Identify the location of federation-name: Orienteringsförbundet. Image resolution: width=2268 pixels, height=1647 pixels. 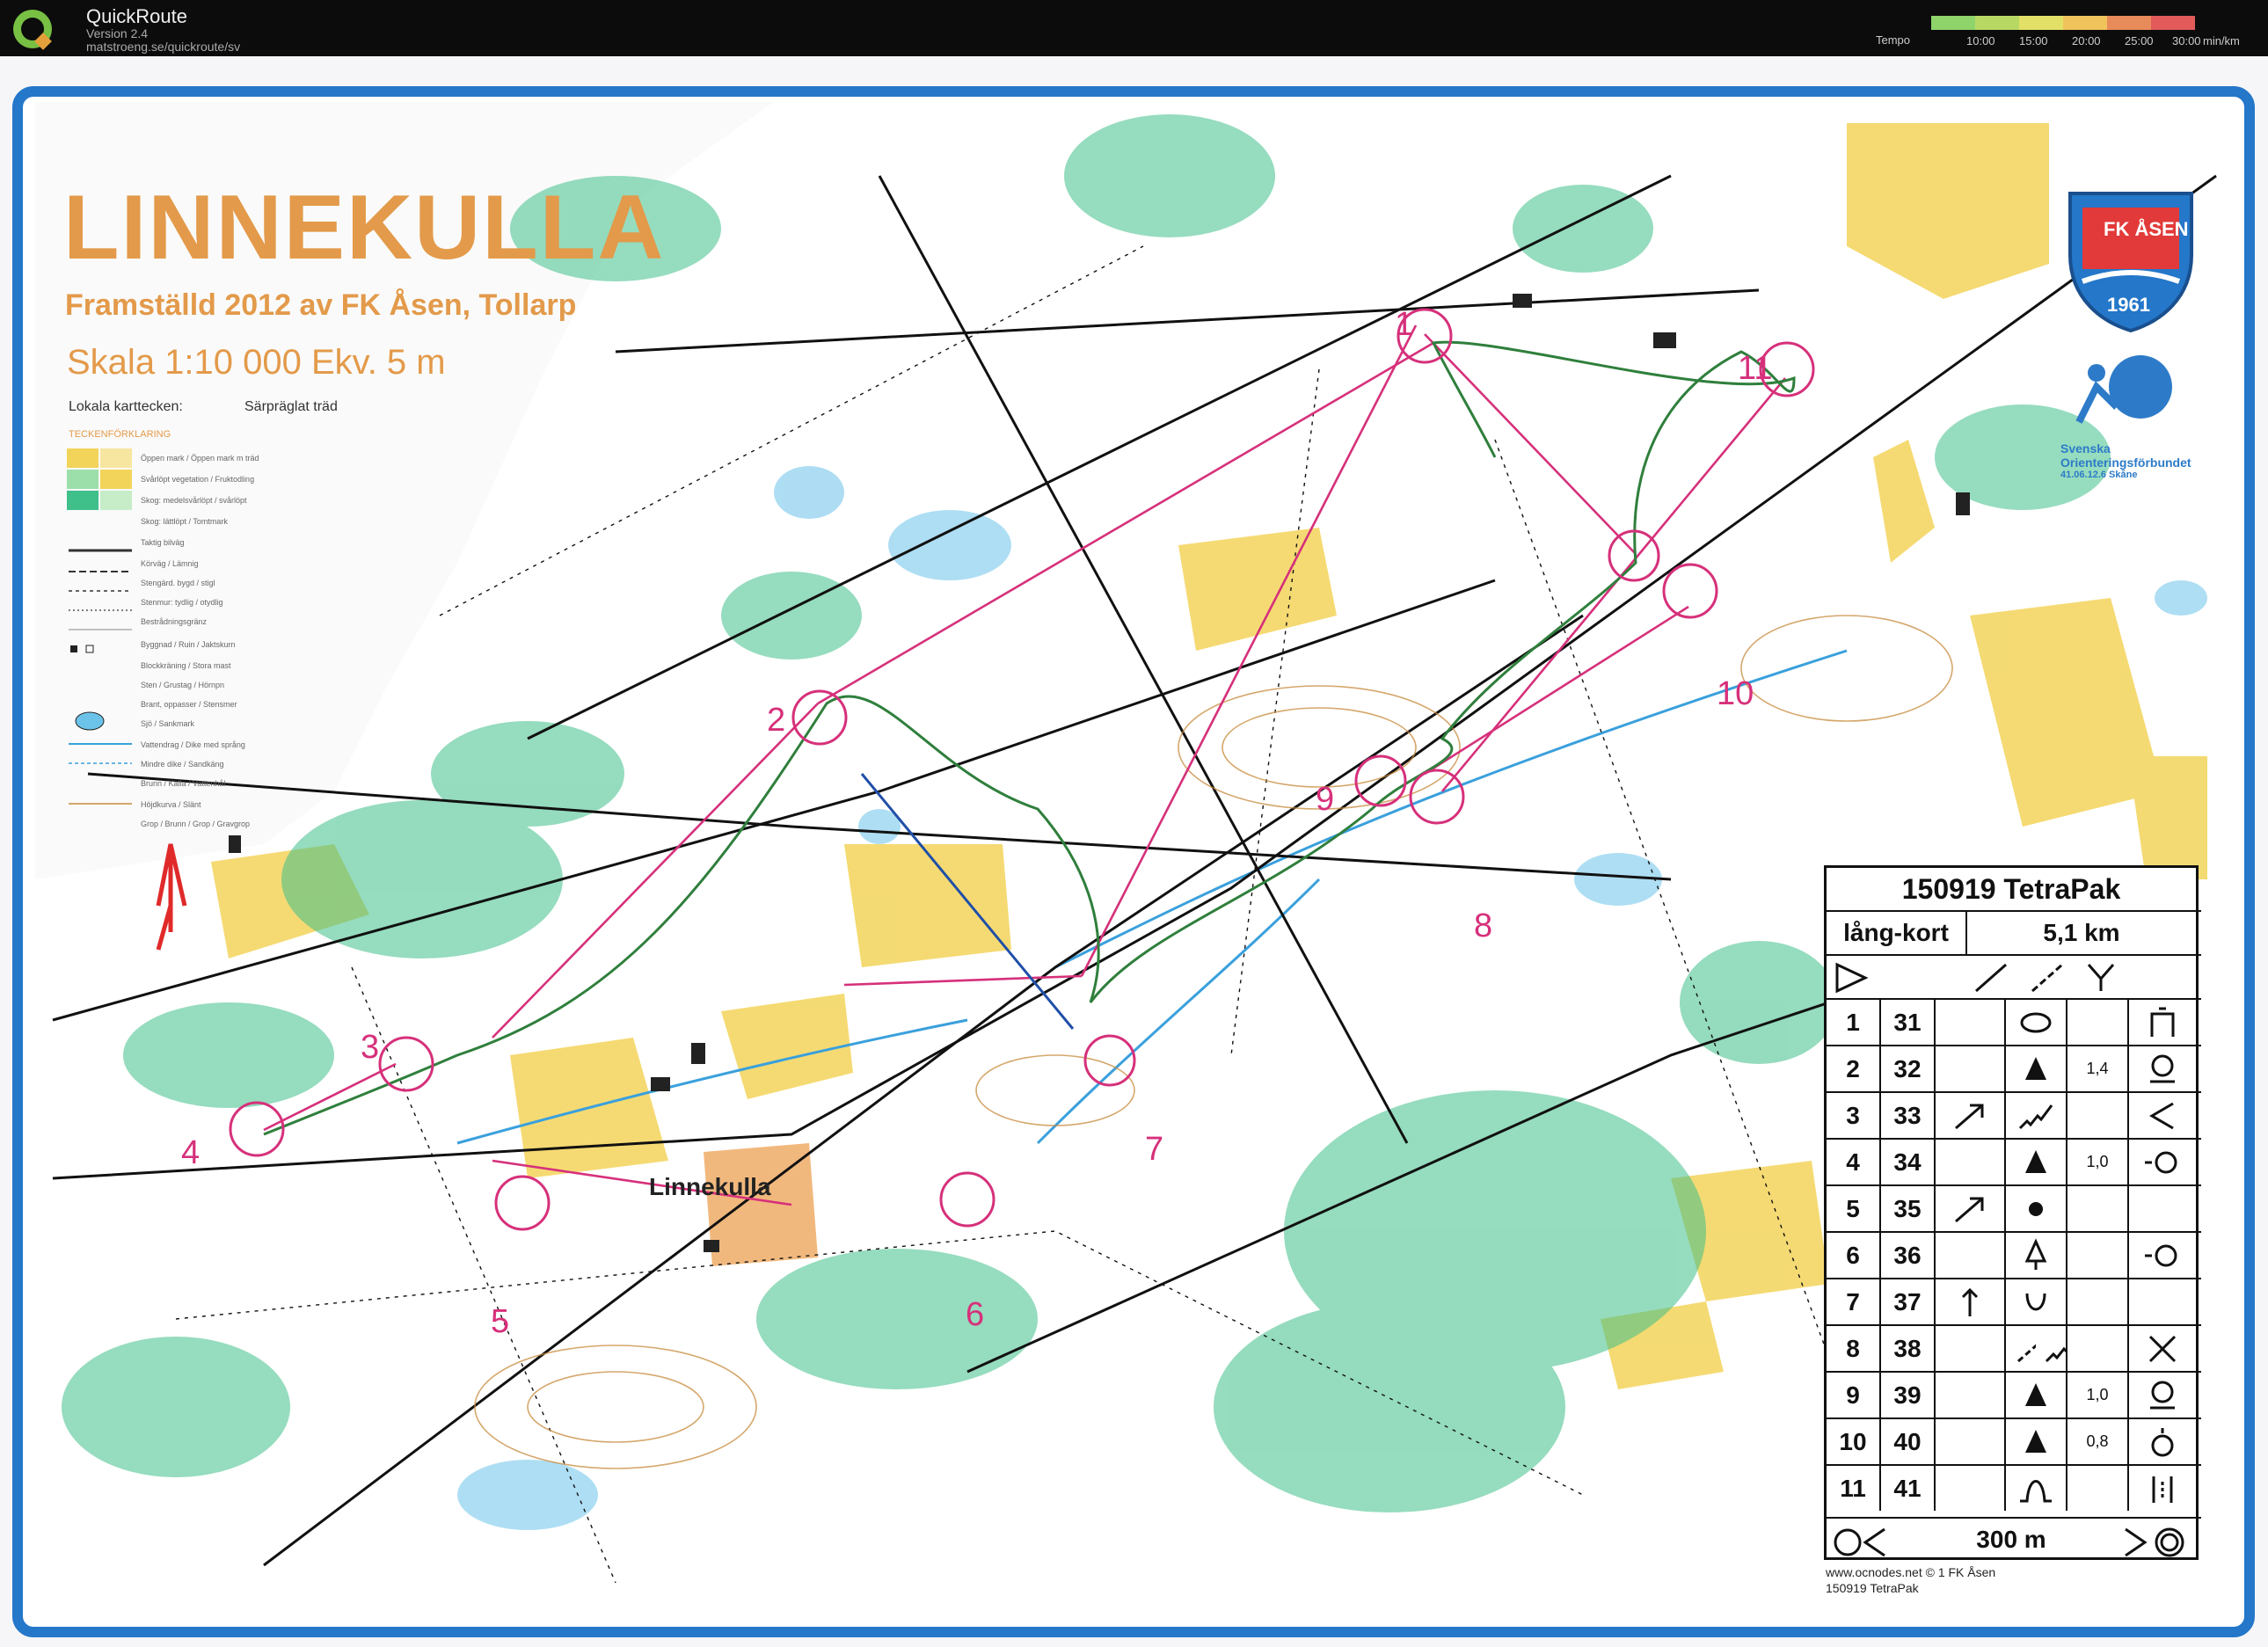
(2125, 463).